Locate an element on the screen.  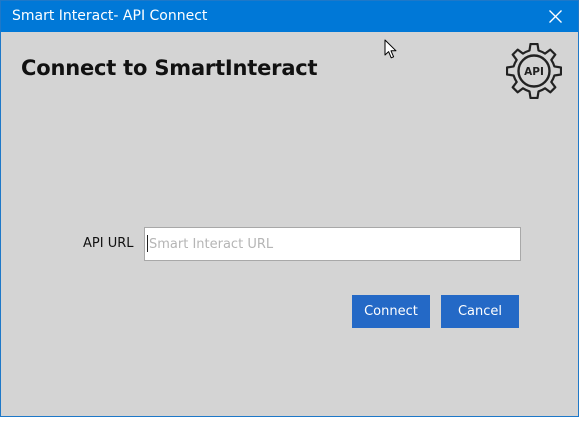
window-title: Smart Interact- API Connect is located at coordinates (110, 16).